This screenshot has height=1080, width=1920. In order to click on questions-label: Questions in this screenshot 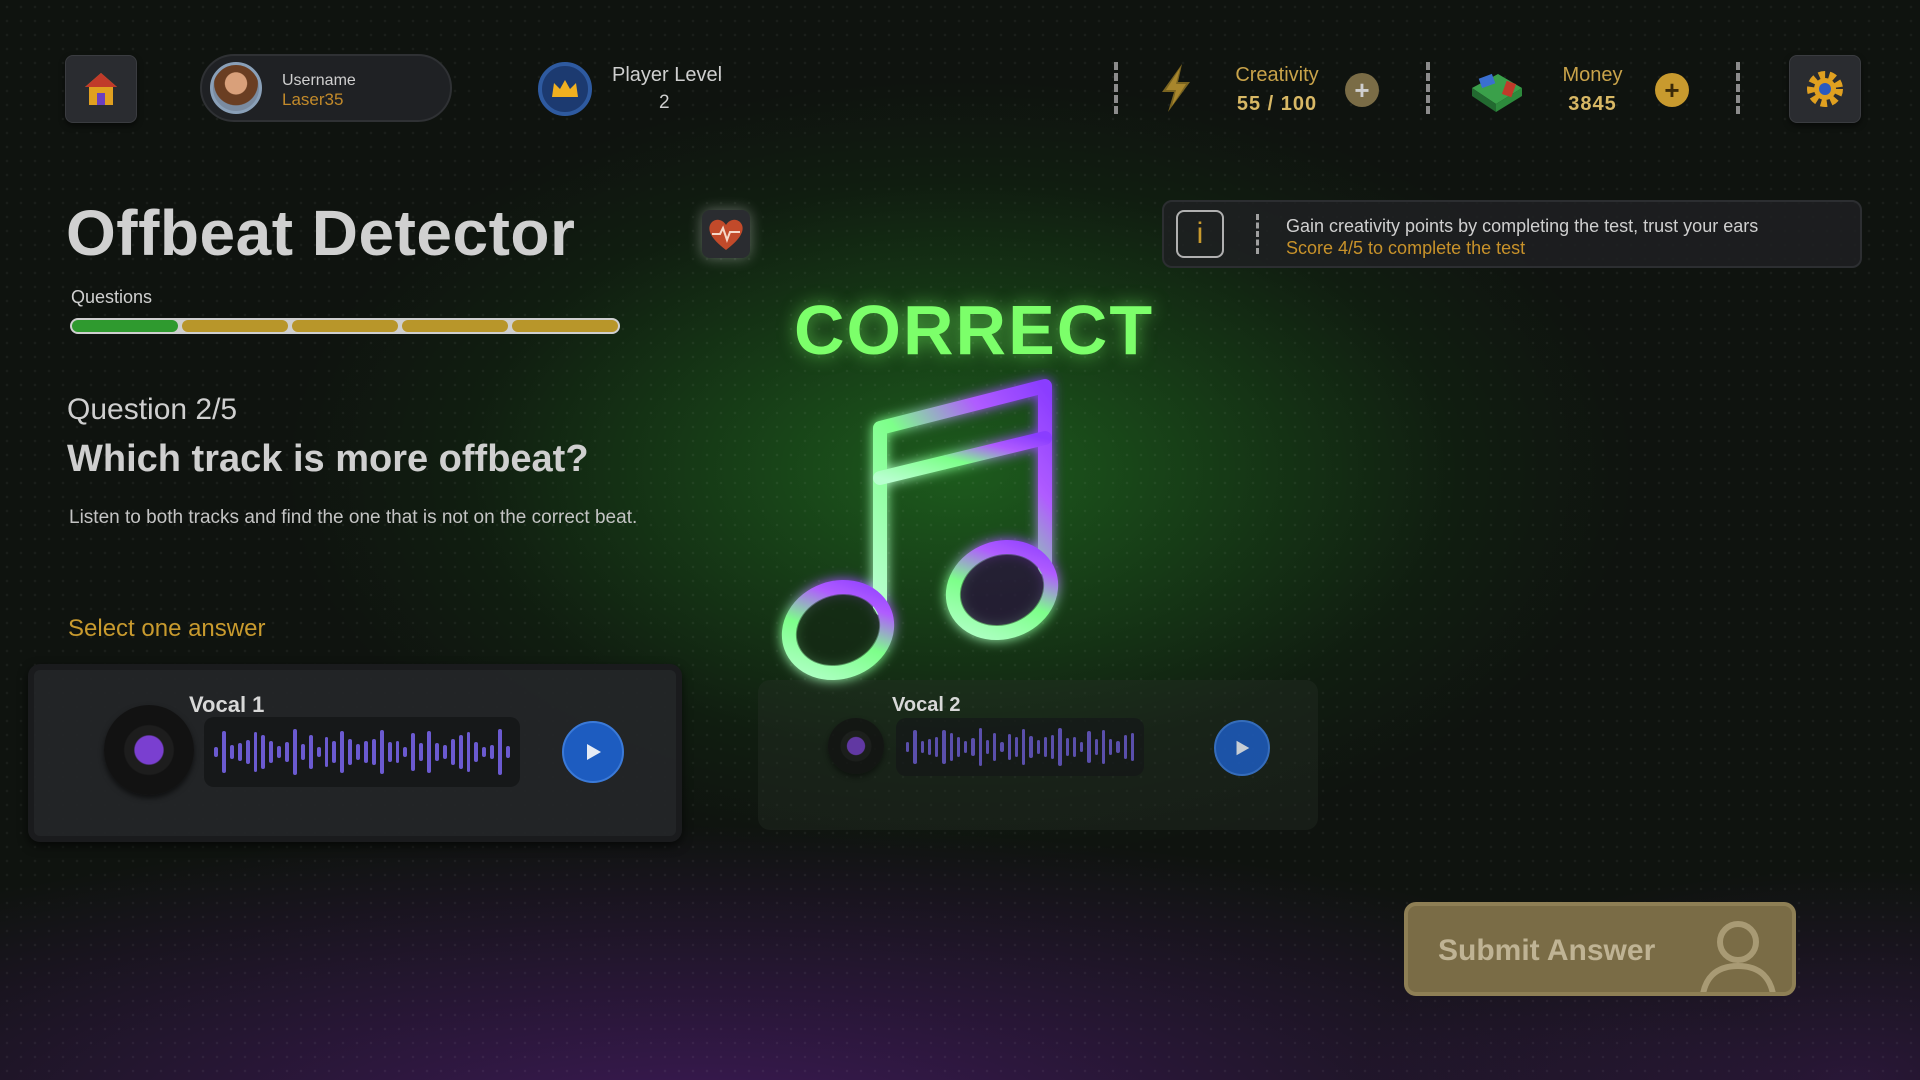, I will do `click(112, 297)`.